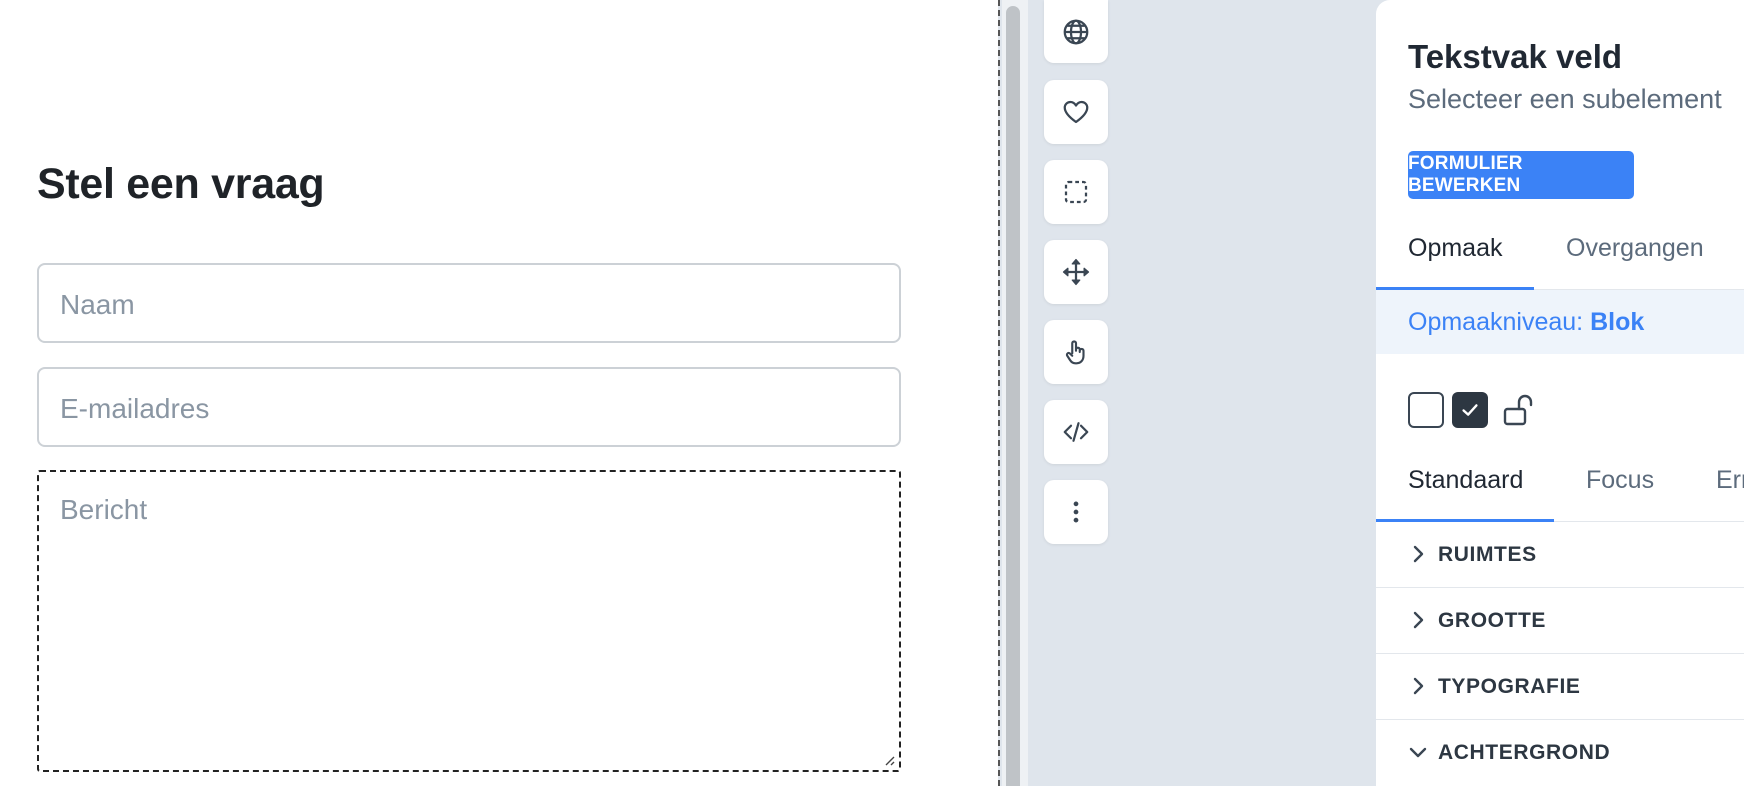  What do you see at coordinates (1496, 322) in the screenshot?
I see `style-level-label: Opmaakniveau:` at bounding box center [1496, 322].